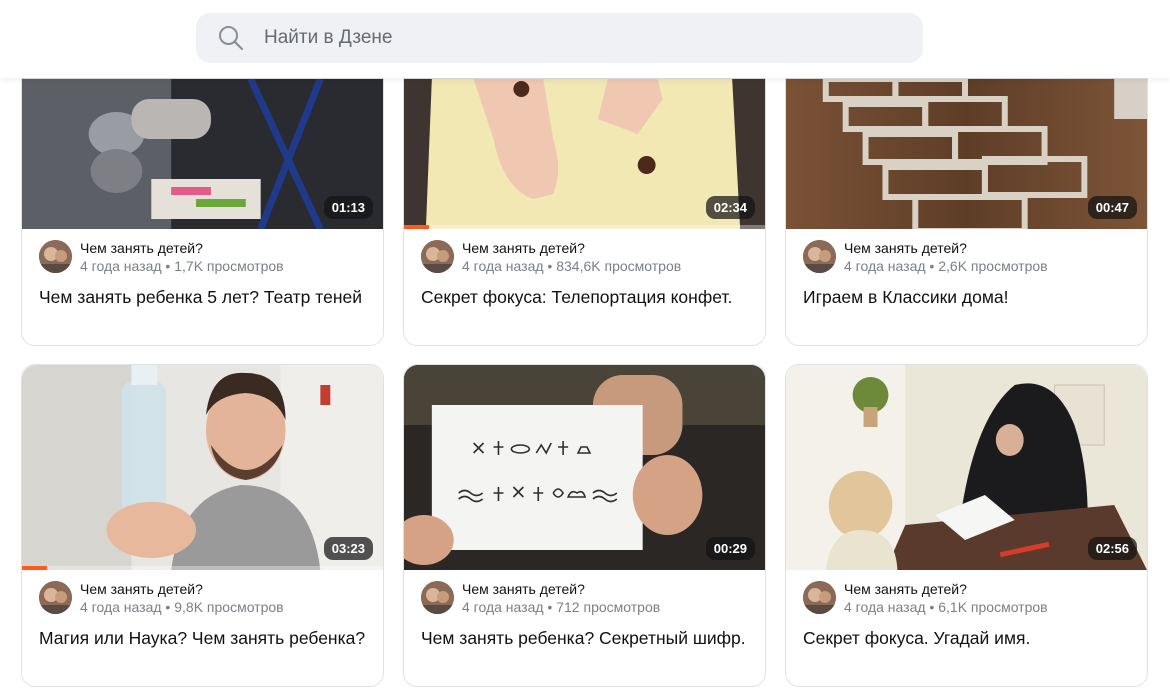  What do you see at coordinates (348, 207) in the screenshot?
I see `video-duration: 01:13` at bounding box center [348, 207].